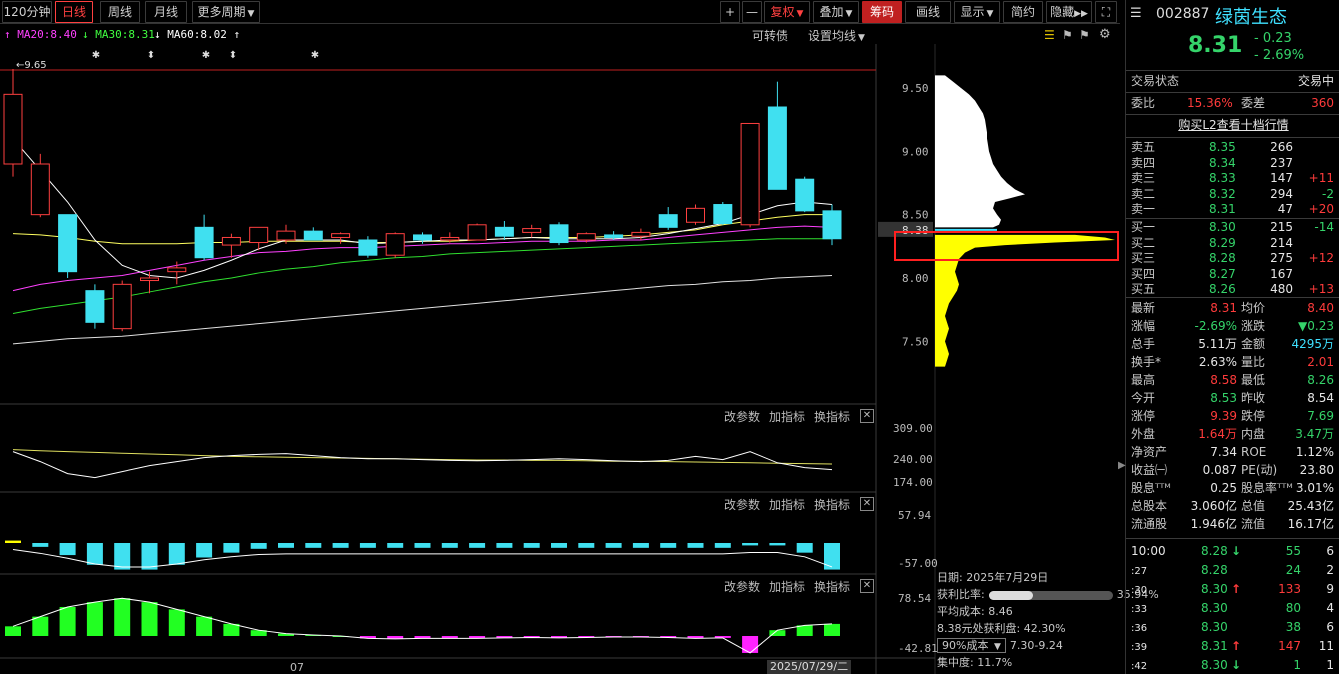 The width and height of the screenshot is (1339, 674). Describe the element at coordinates (913, 482) in the screenshot. I see `indicator-tick-label: 174.00` at that location.